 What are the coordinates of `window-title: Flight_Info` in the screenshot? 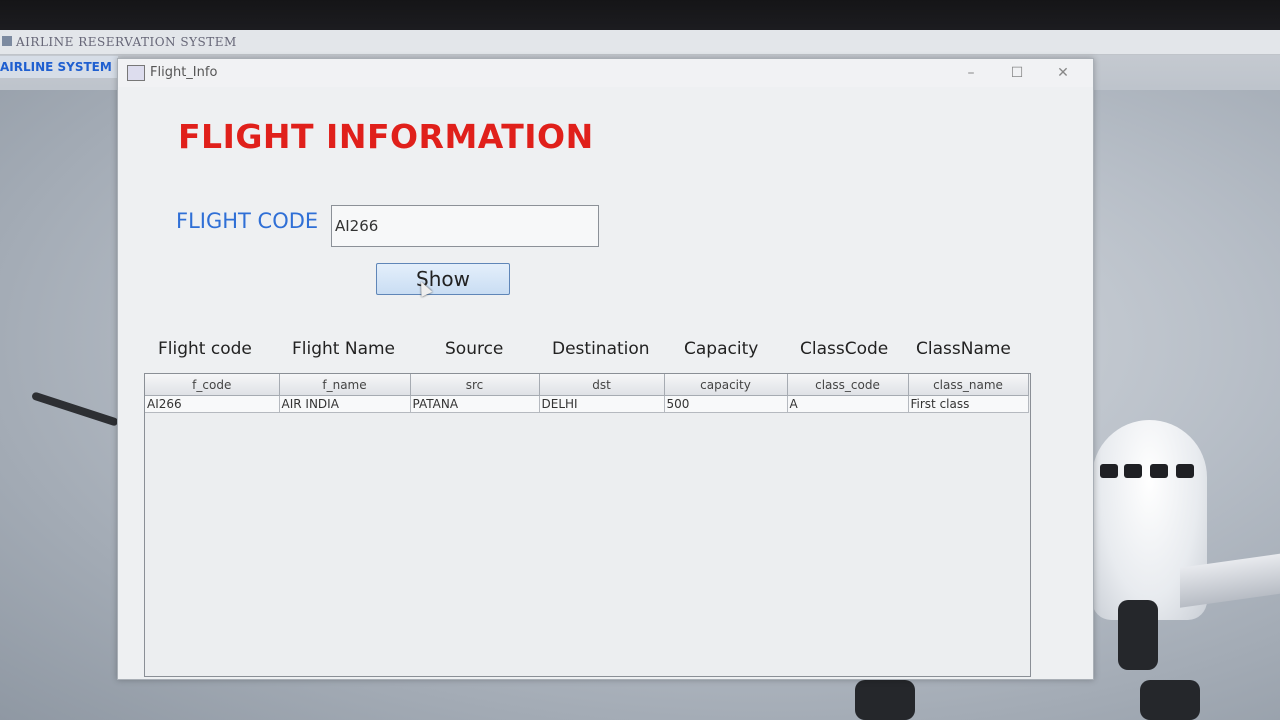 It's located at (184, 72).